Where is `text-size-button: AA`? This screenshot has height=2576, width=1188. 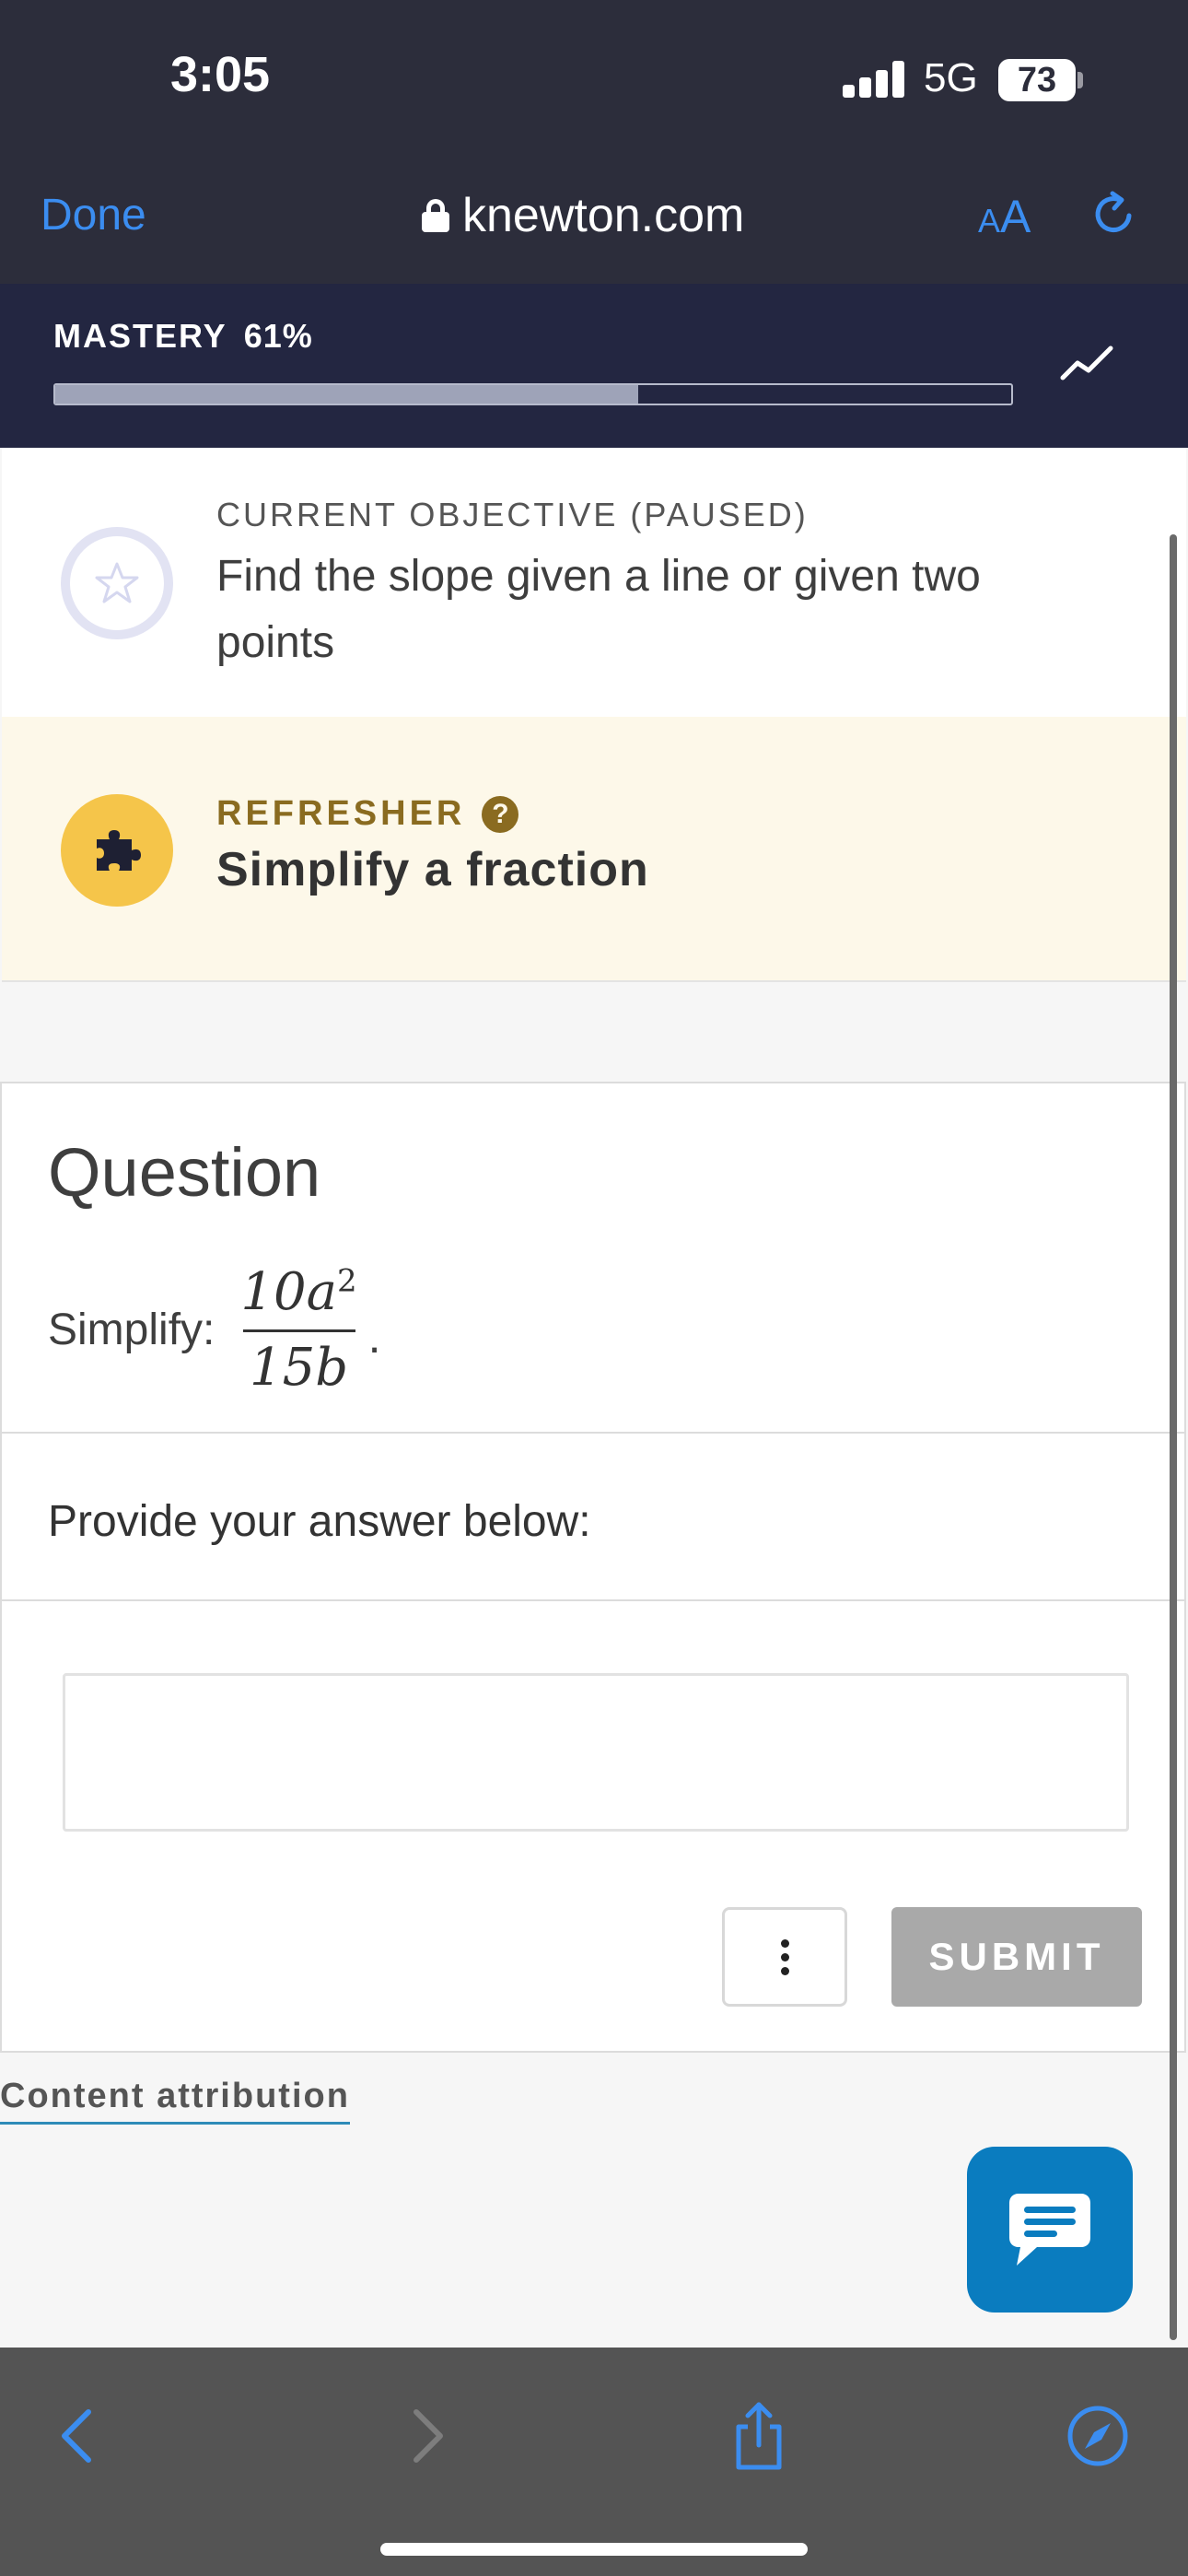
text-size-button: AA is located at coordinates (1004, 216).